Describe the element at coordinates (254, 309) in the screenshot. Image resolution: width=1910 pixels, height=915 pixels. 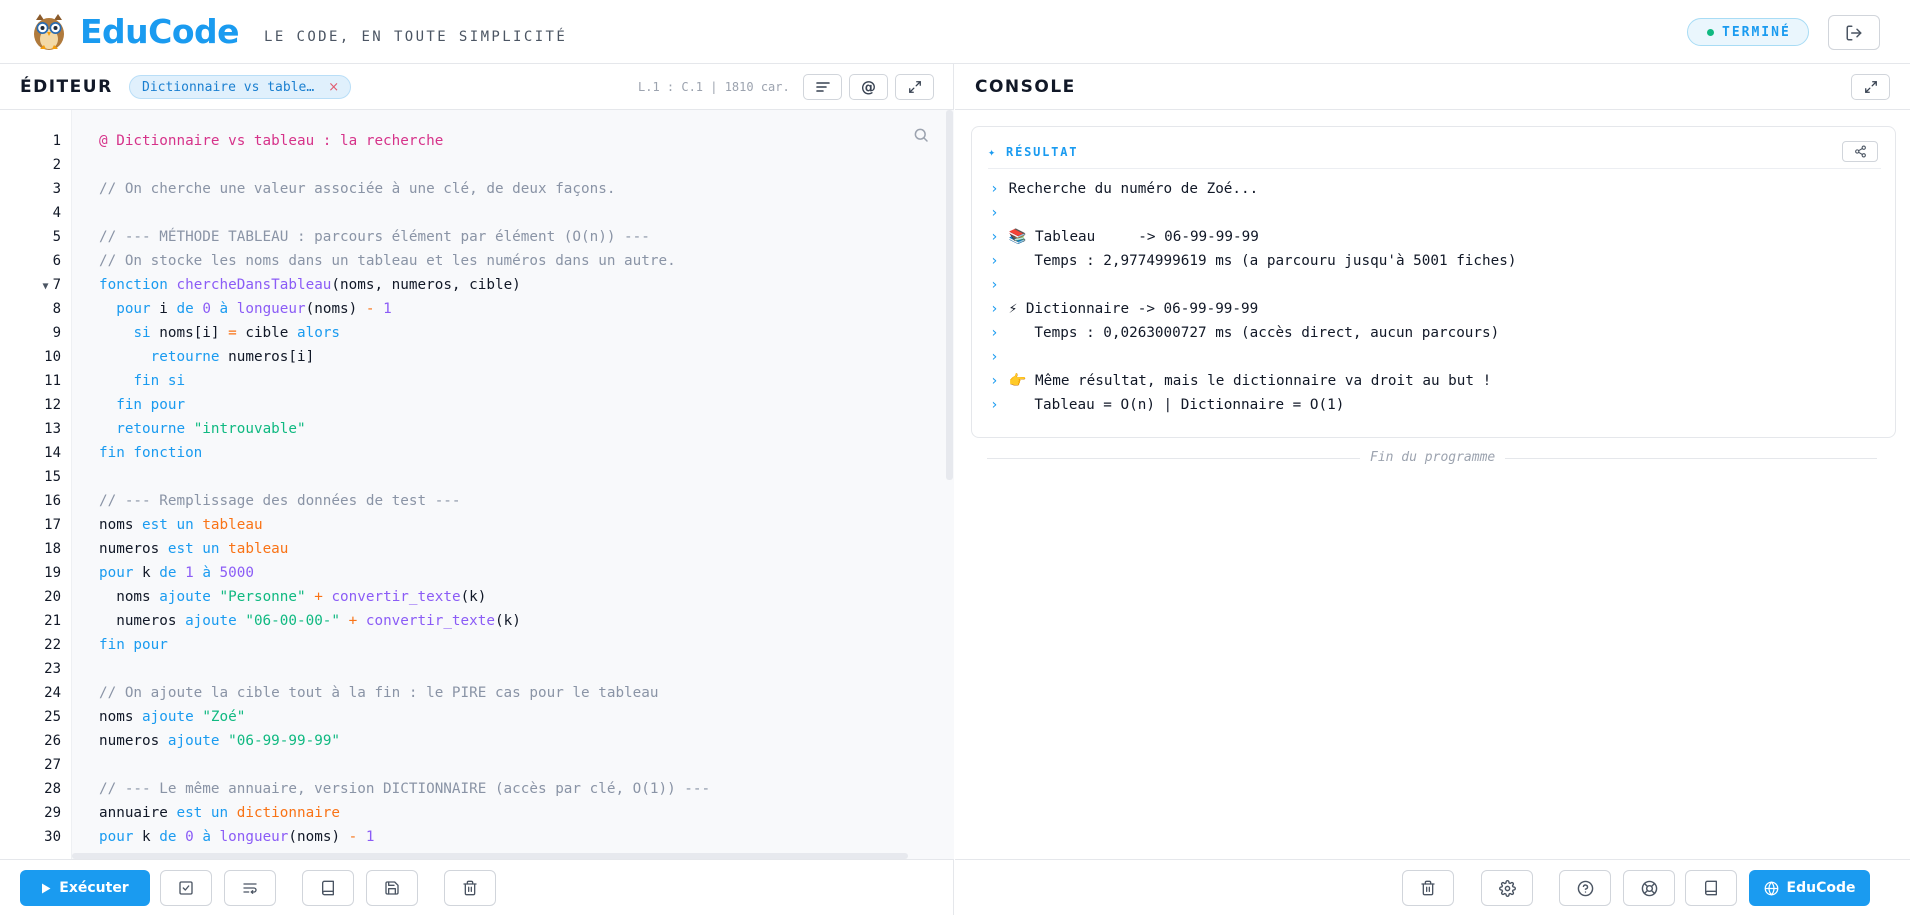
I see `code-line: pour i de 0 à longueur(noms) - 1` at that location.